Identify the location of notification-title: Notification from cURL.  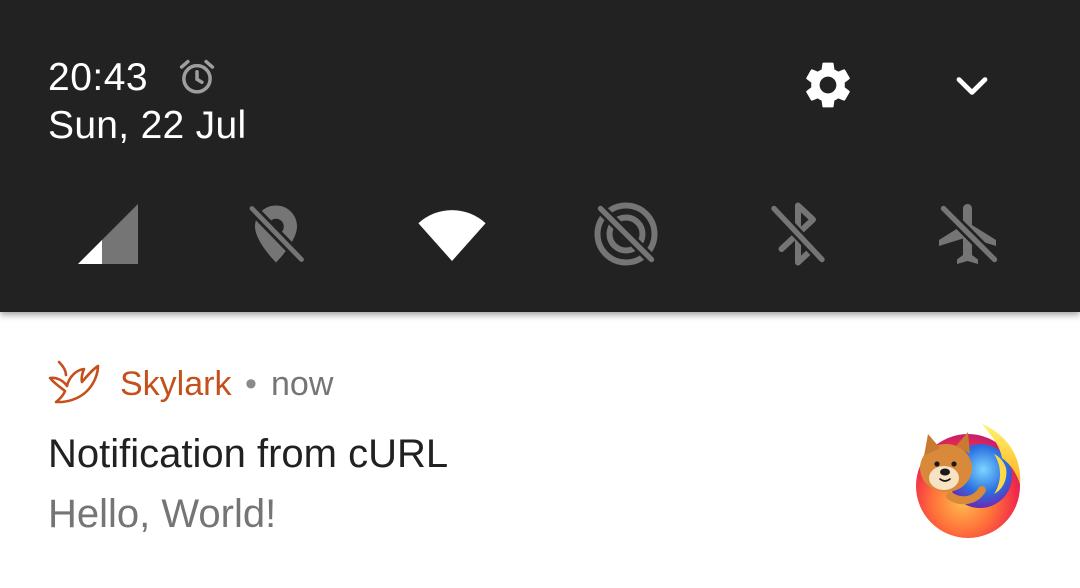
(248, 454).